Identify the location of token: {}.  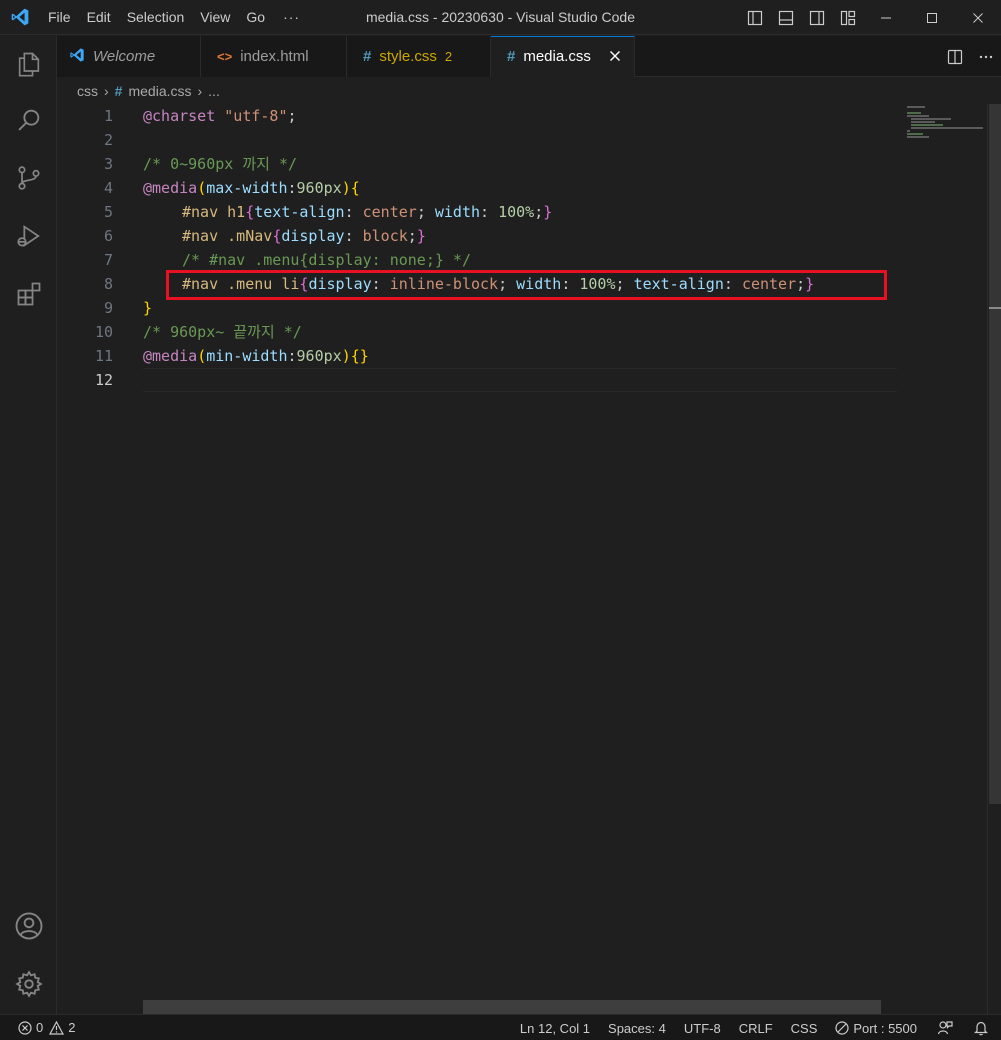
(359, 356).